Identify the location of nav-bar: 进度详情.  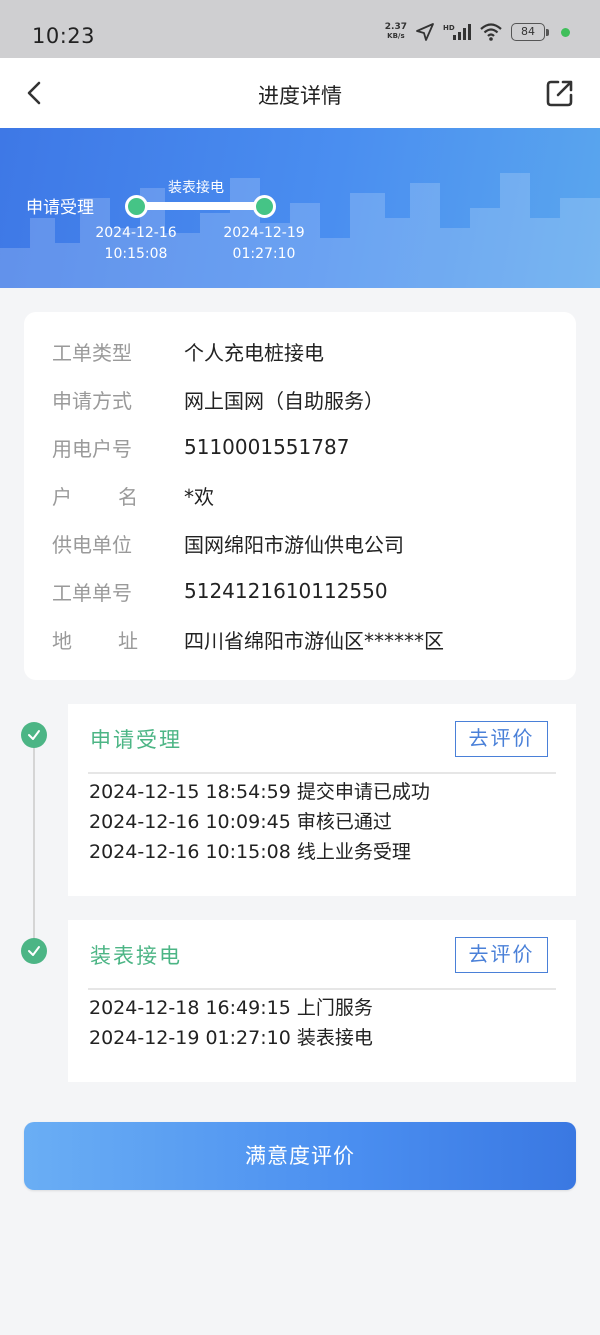
(300, 93).